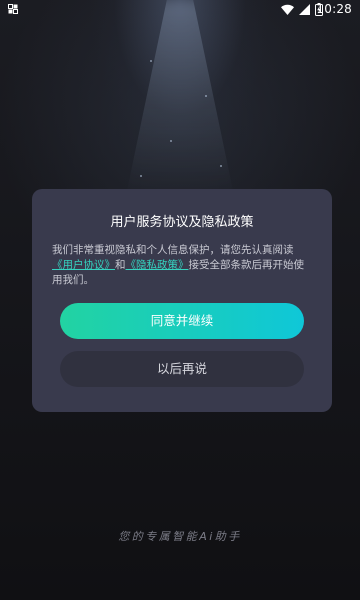 The height and width of the screenshot is (600, 360). Describe the element at coordinates (83, 265) in the screenshot. I see `user-agreement-link: 《用户协议》` at that location.